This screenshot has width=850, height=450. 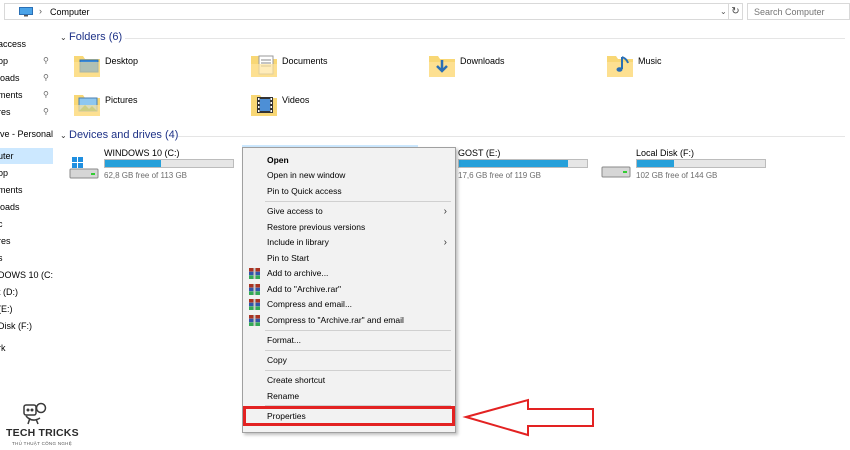 I want to click on nav-item-drive-f: Disk (F:), so click(x=26, y=326).